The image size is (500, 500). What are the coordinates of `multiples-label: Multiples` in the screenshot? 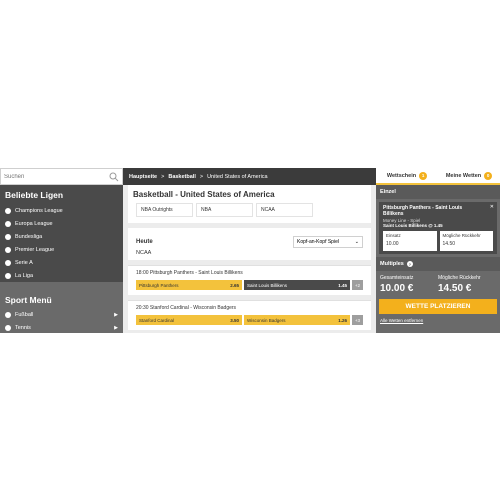 It's located at (392, 264).